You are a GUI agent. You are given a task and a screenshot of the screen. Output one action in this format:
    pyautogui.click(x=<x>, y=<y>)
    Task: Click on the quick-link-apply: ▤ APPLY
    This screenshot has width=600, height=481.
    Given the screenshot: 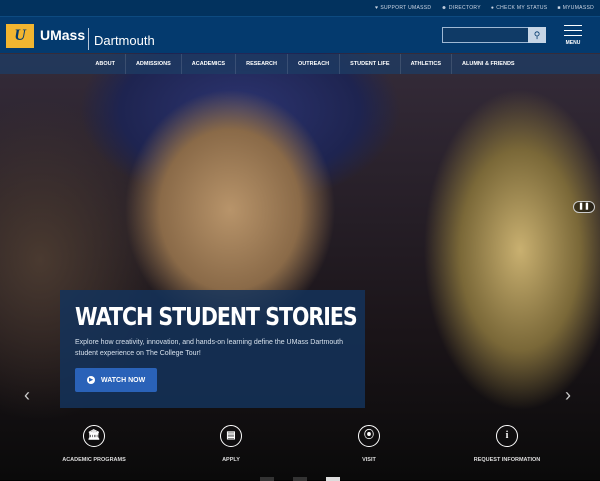 What is the action you would take?
    pyautogui.click(x=231, y=444)
    